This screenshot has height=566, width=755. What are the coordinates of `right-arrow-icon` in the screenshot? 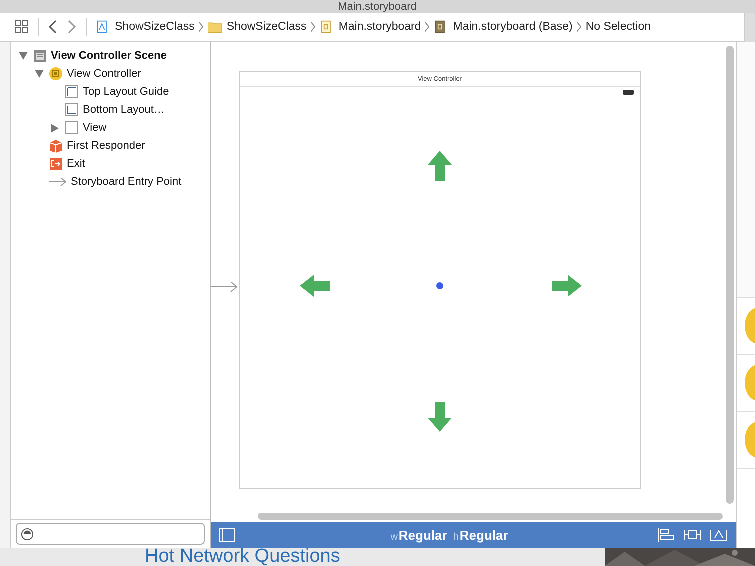 It's located at (567, 286).